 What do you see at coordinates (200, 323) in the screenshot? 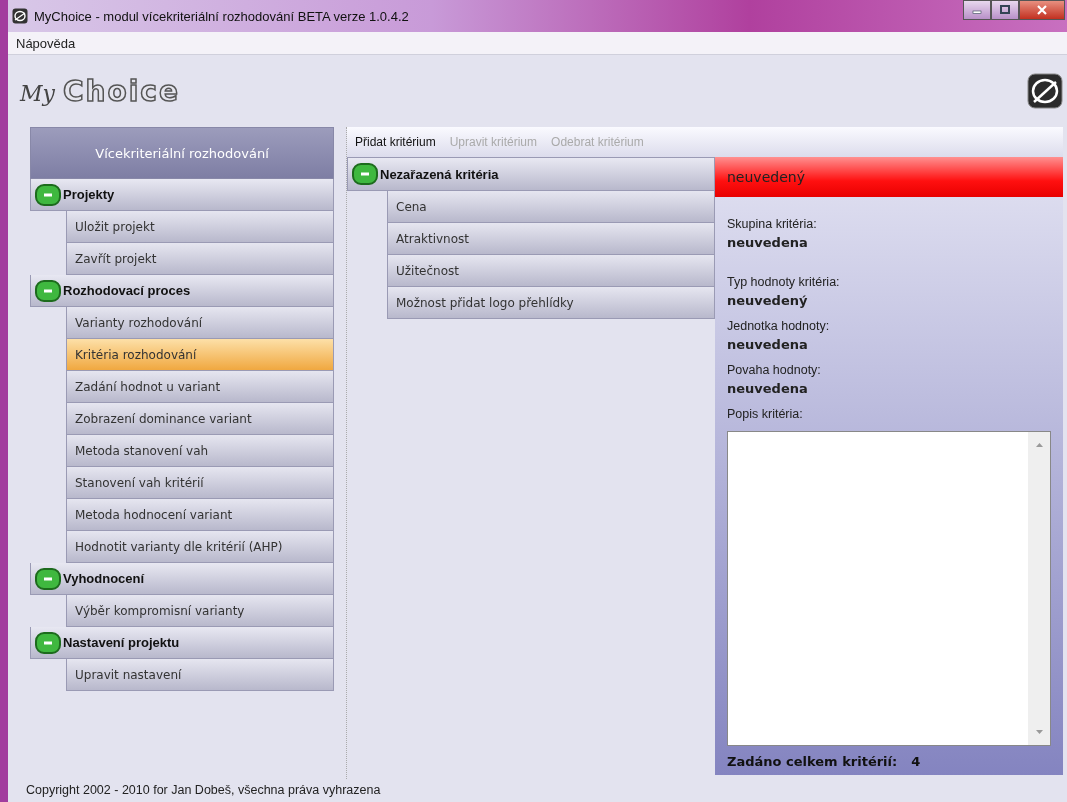
I see `sidebar-item: Varianty rozhodování` at bounding box center [200, 323].